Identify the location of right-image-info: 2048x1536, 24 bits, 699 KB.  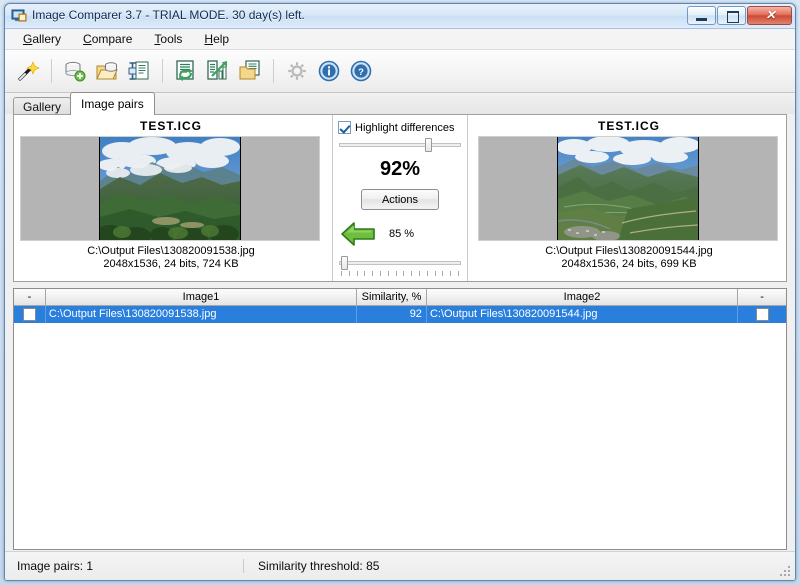
(629, 264).